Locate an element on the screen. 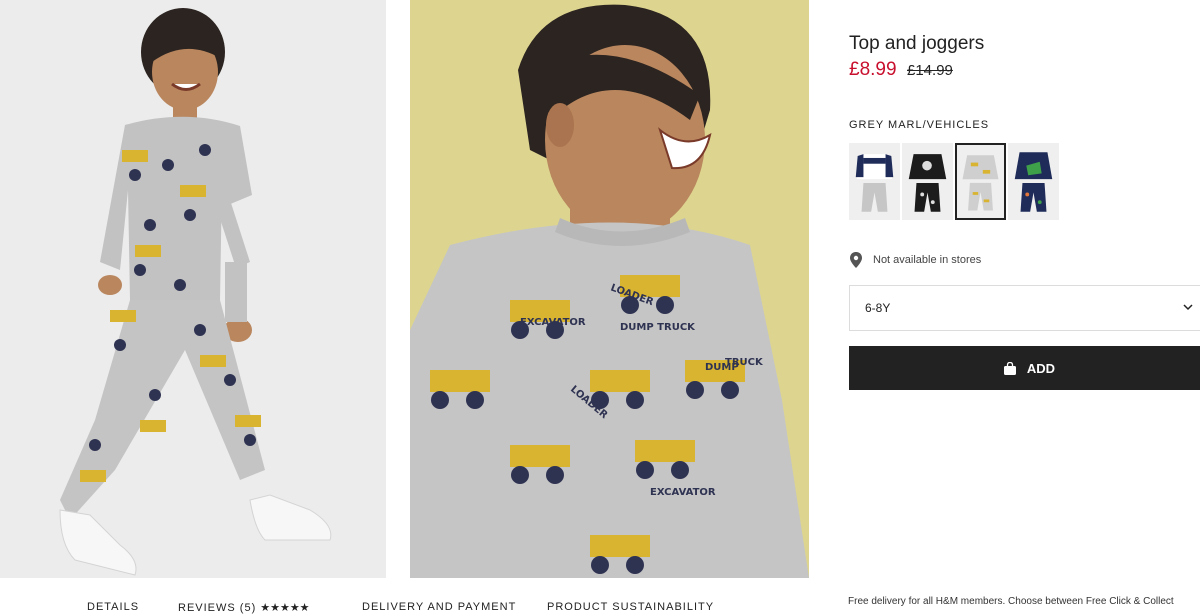 The width and height of the screenshot is (1200, 614). swatch-navy-grey-newyork is located at coordinates (874, 181).